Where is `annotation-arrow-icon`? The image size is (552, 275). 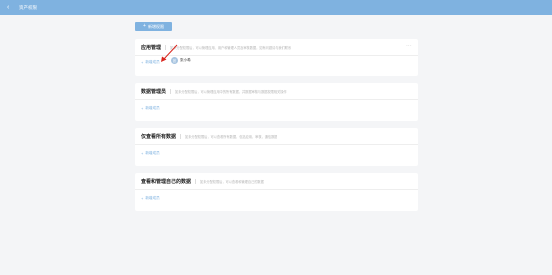 annotation-arrow-icon is located at coordinates (169, 53).